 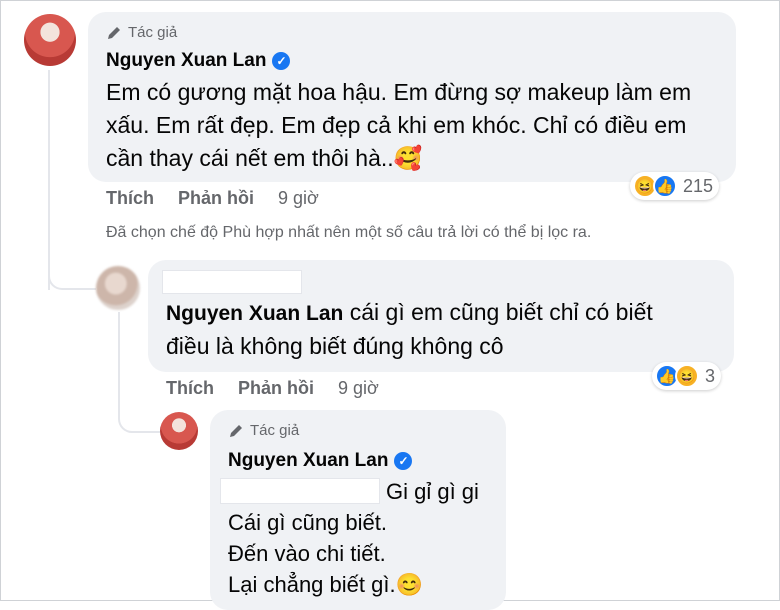 I want to click on comment-line: cần thay cái nết em thôi hà..🥰, so click(x=264, y=158).